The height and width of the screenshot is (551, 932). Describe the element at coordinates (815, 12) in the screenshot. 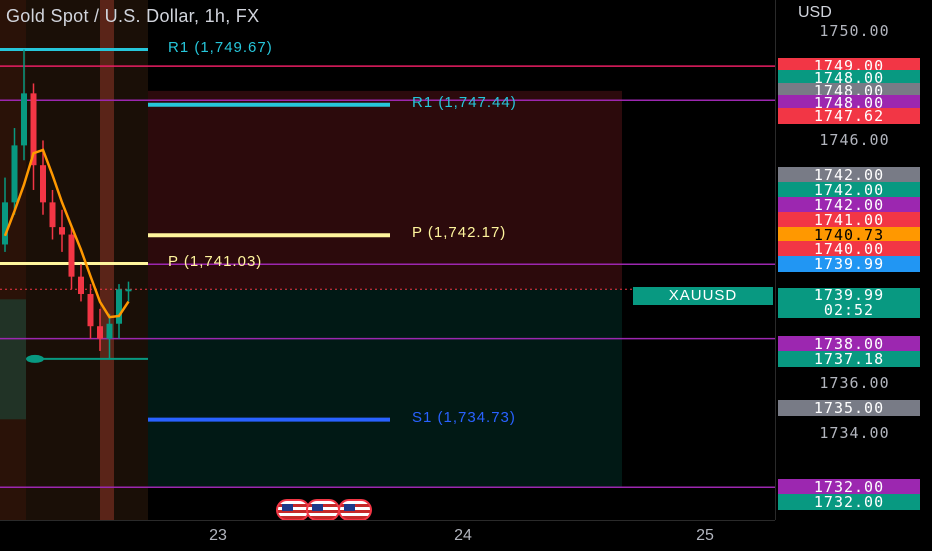

I see `currency-label: USD` at that location.